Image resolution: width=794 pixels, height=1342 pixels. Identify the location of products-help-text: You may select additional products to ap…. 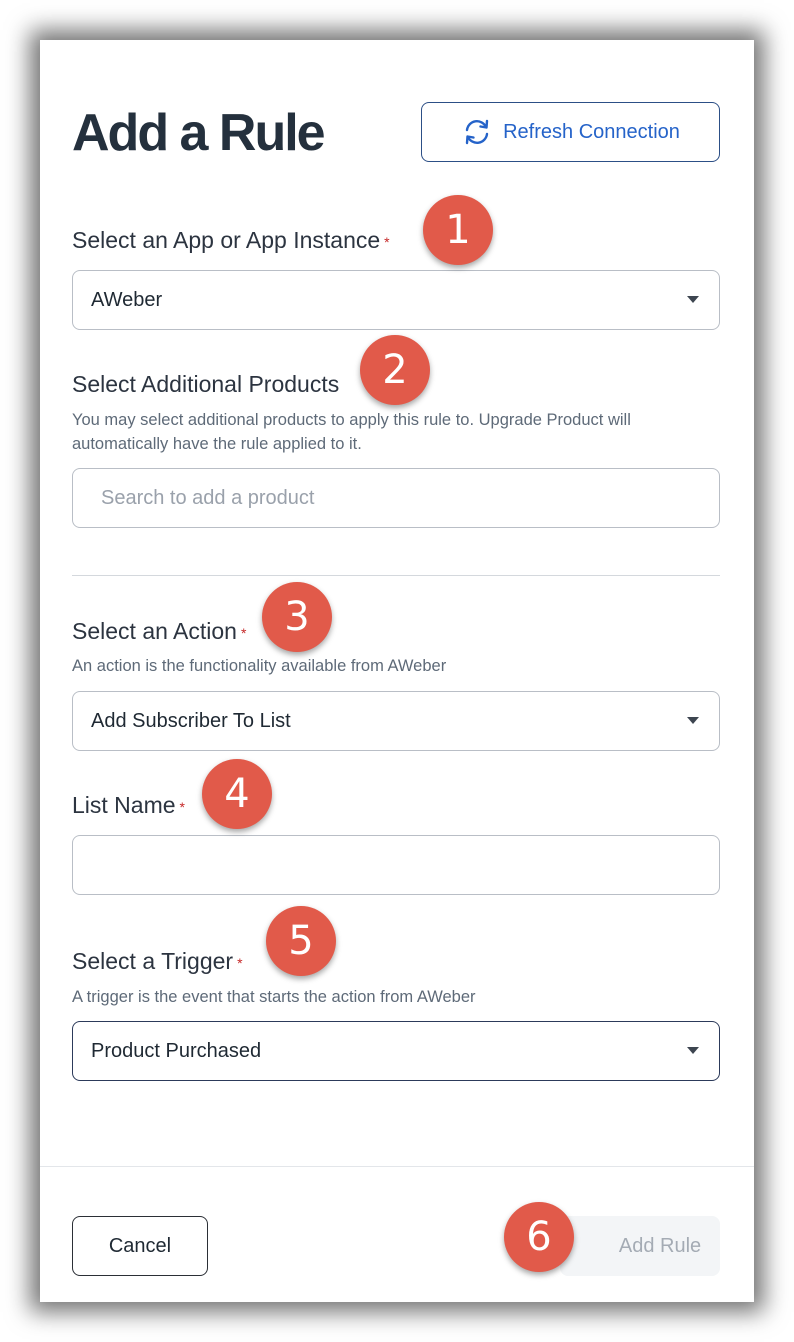
(351, 432).